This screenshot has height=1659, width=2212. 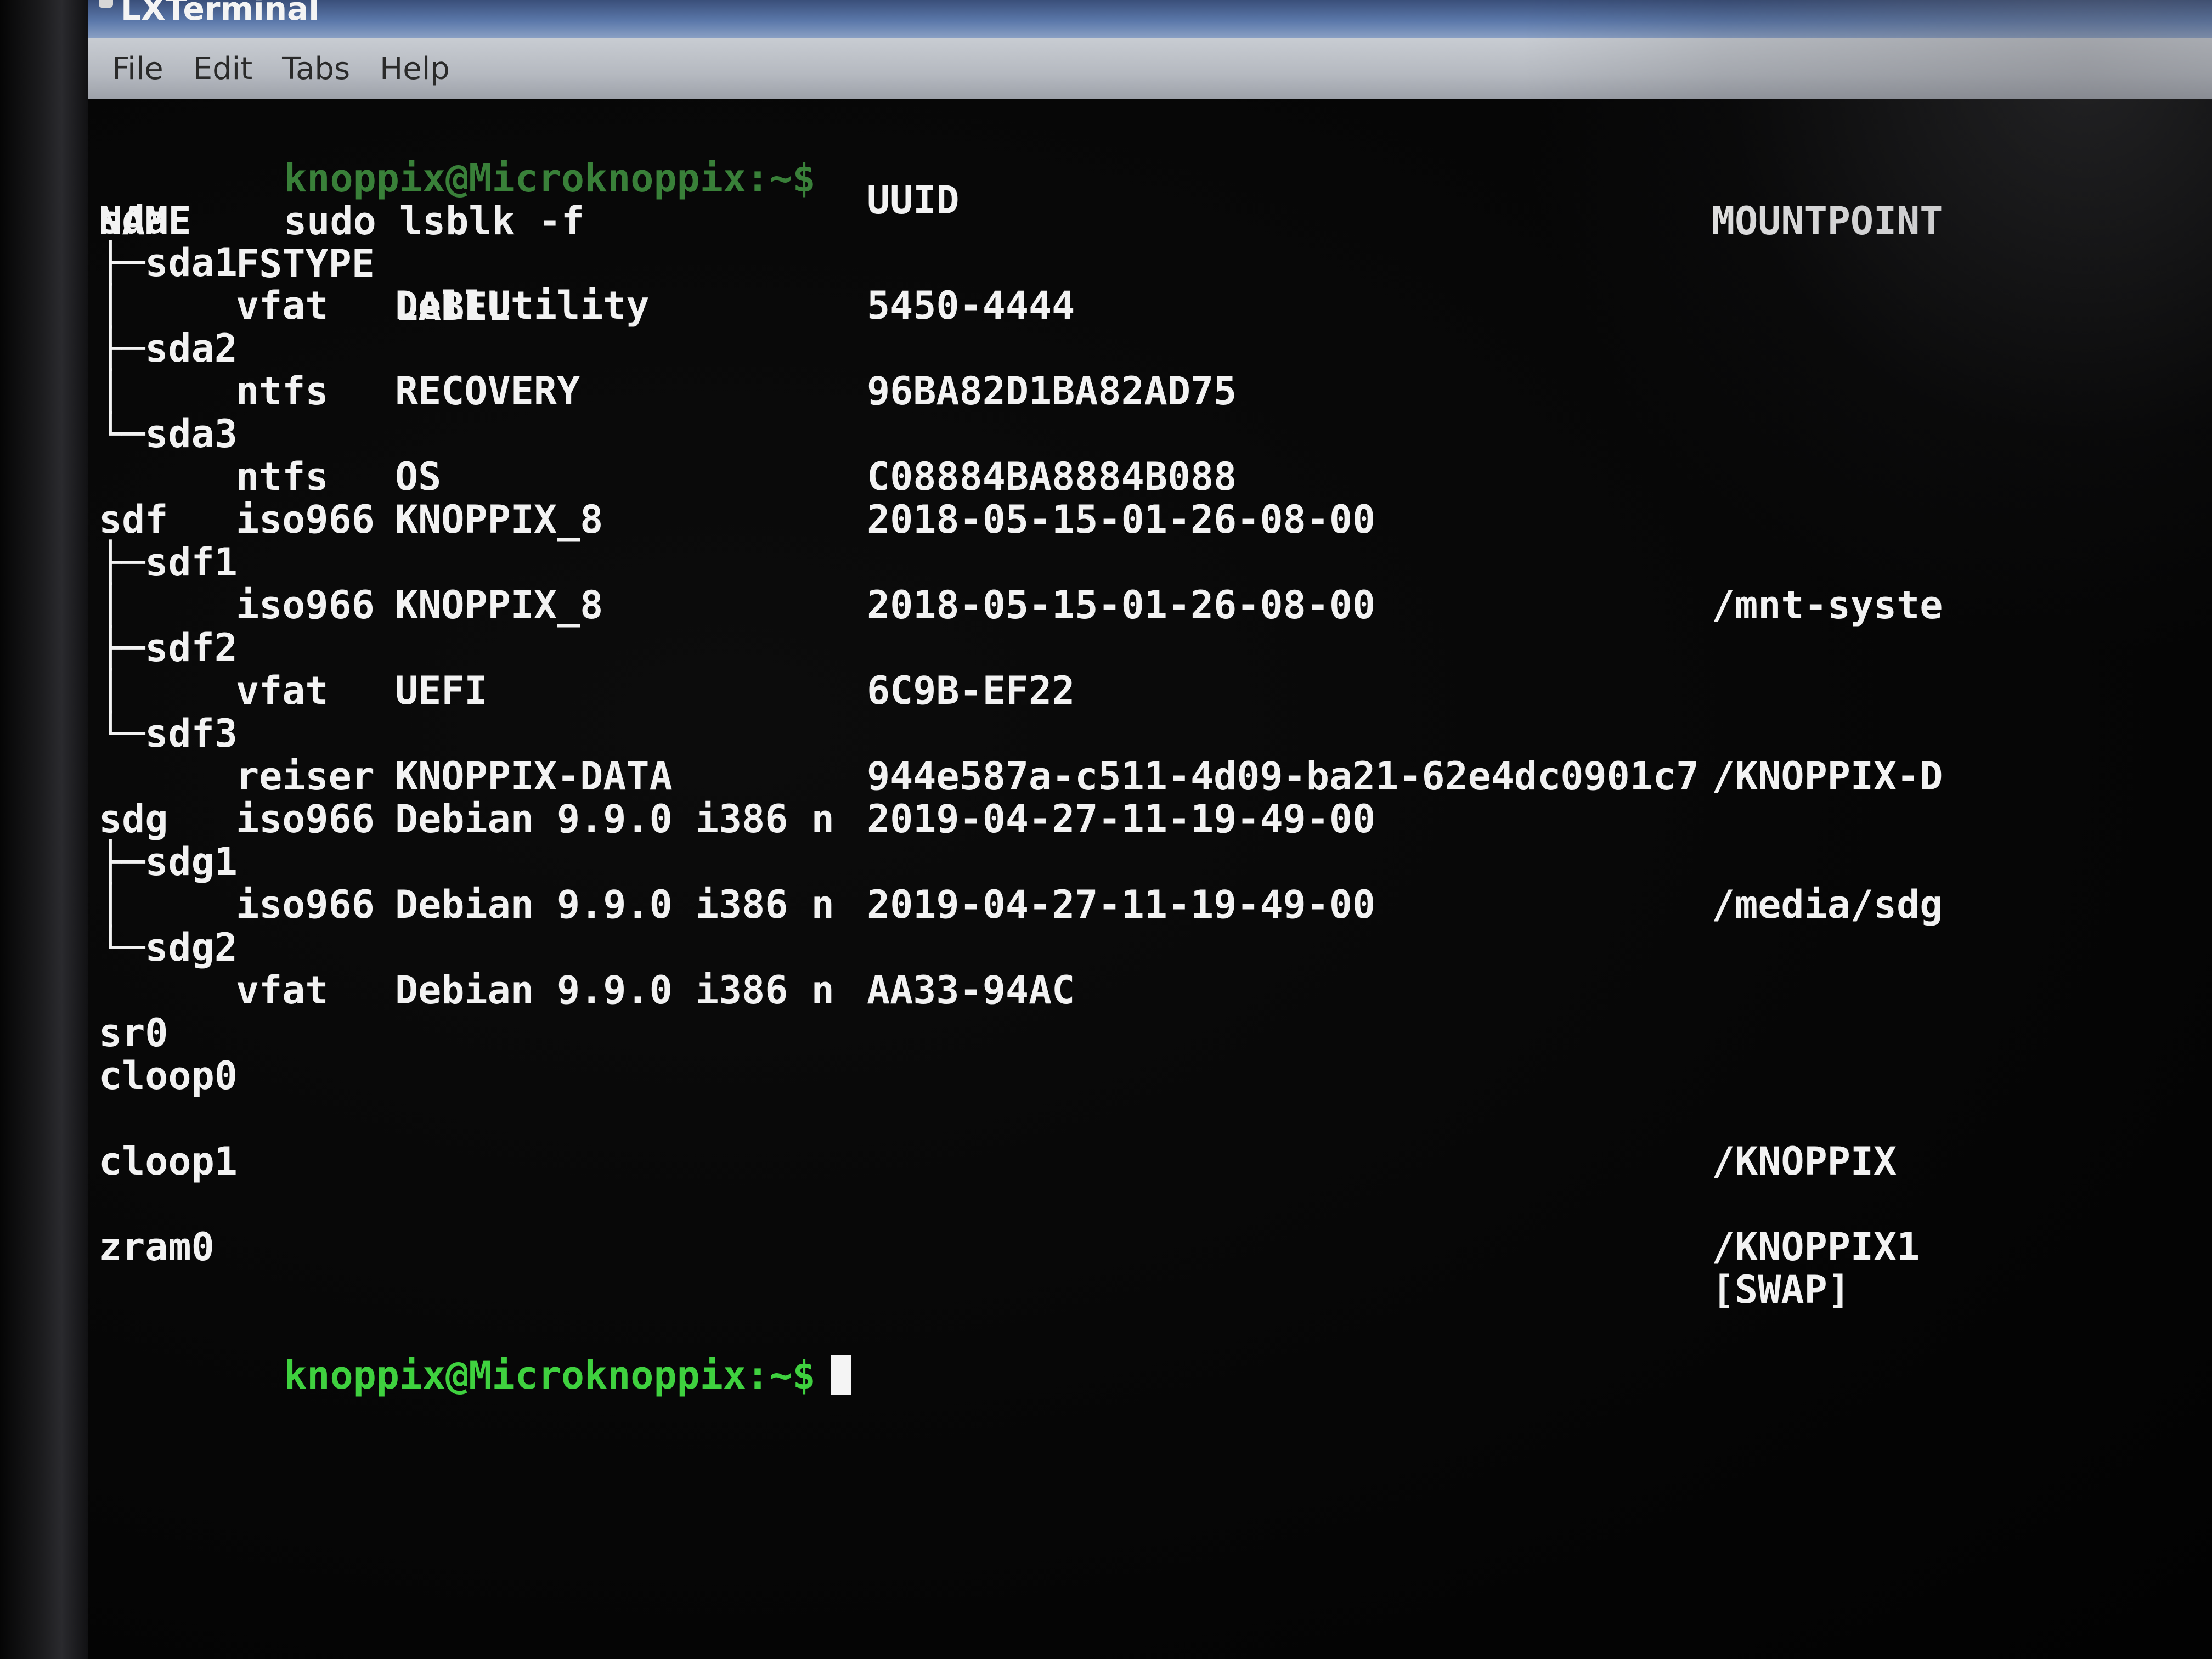 I want to click on cell-fstype: reiser, so click(x=306, y=776).